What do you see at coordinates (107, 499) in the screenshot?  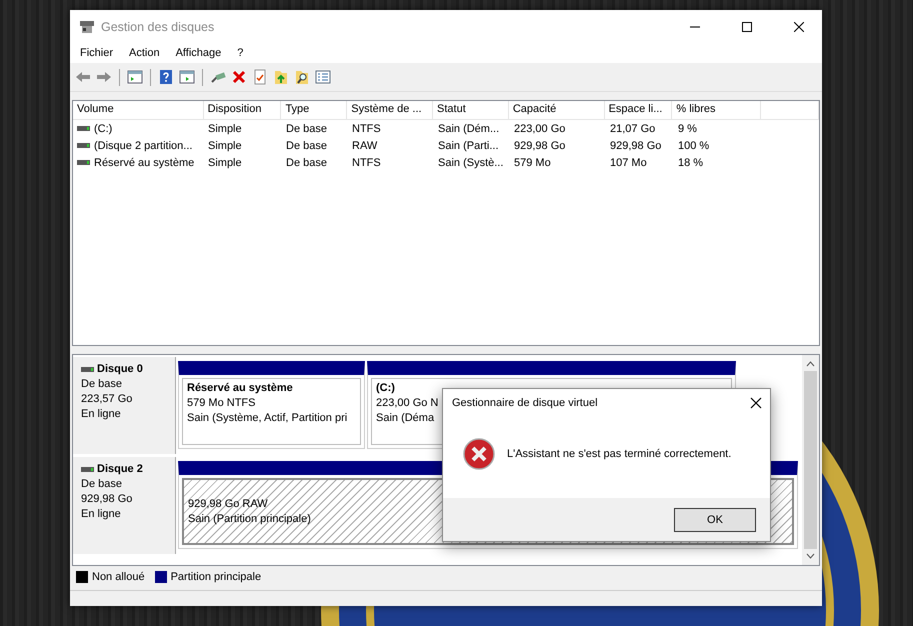 I see `disk-size: 929,98 Go` at bounding box center [107, 499].